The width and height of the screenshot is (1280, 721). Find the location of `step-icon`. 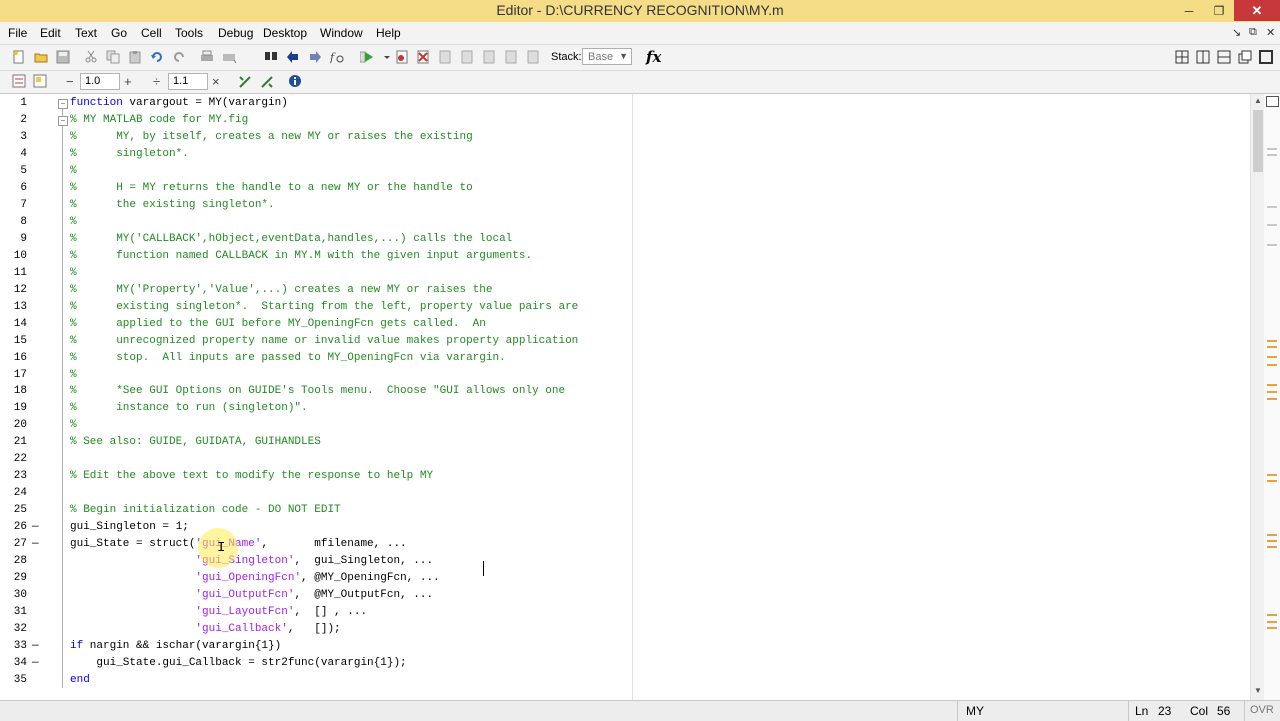

step-icon is located at coordinates (445, 57).